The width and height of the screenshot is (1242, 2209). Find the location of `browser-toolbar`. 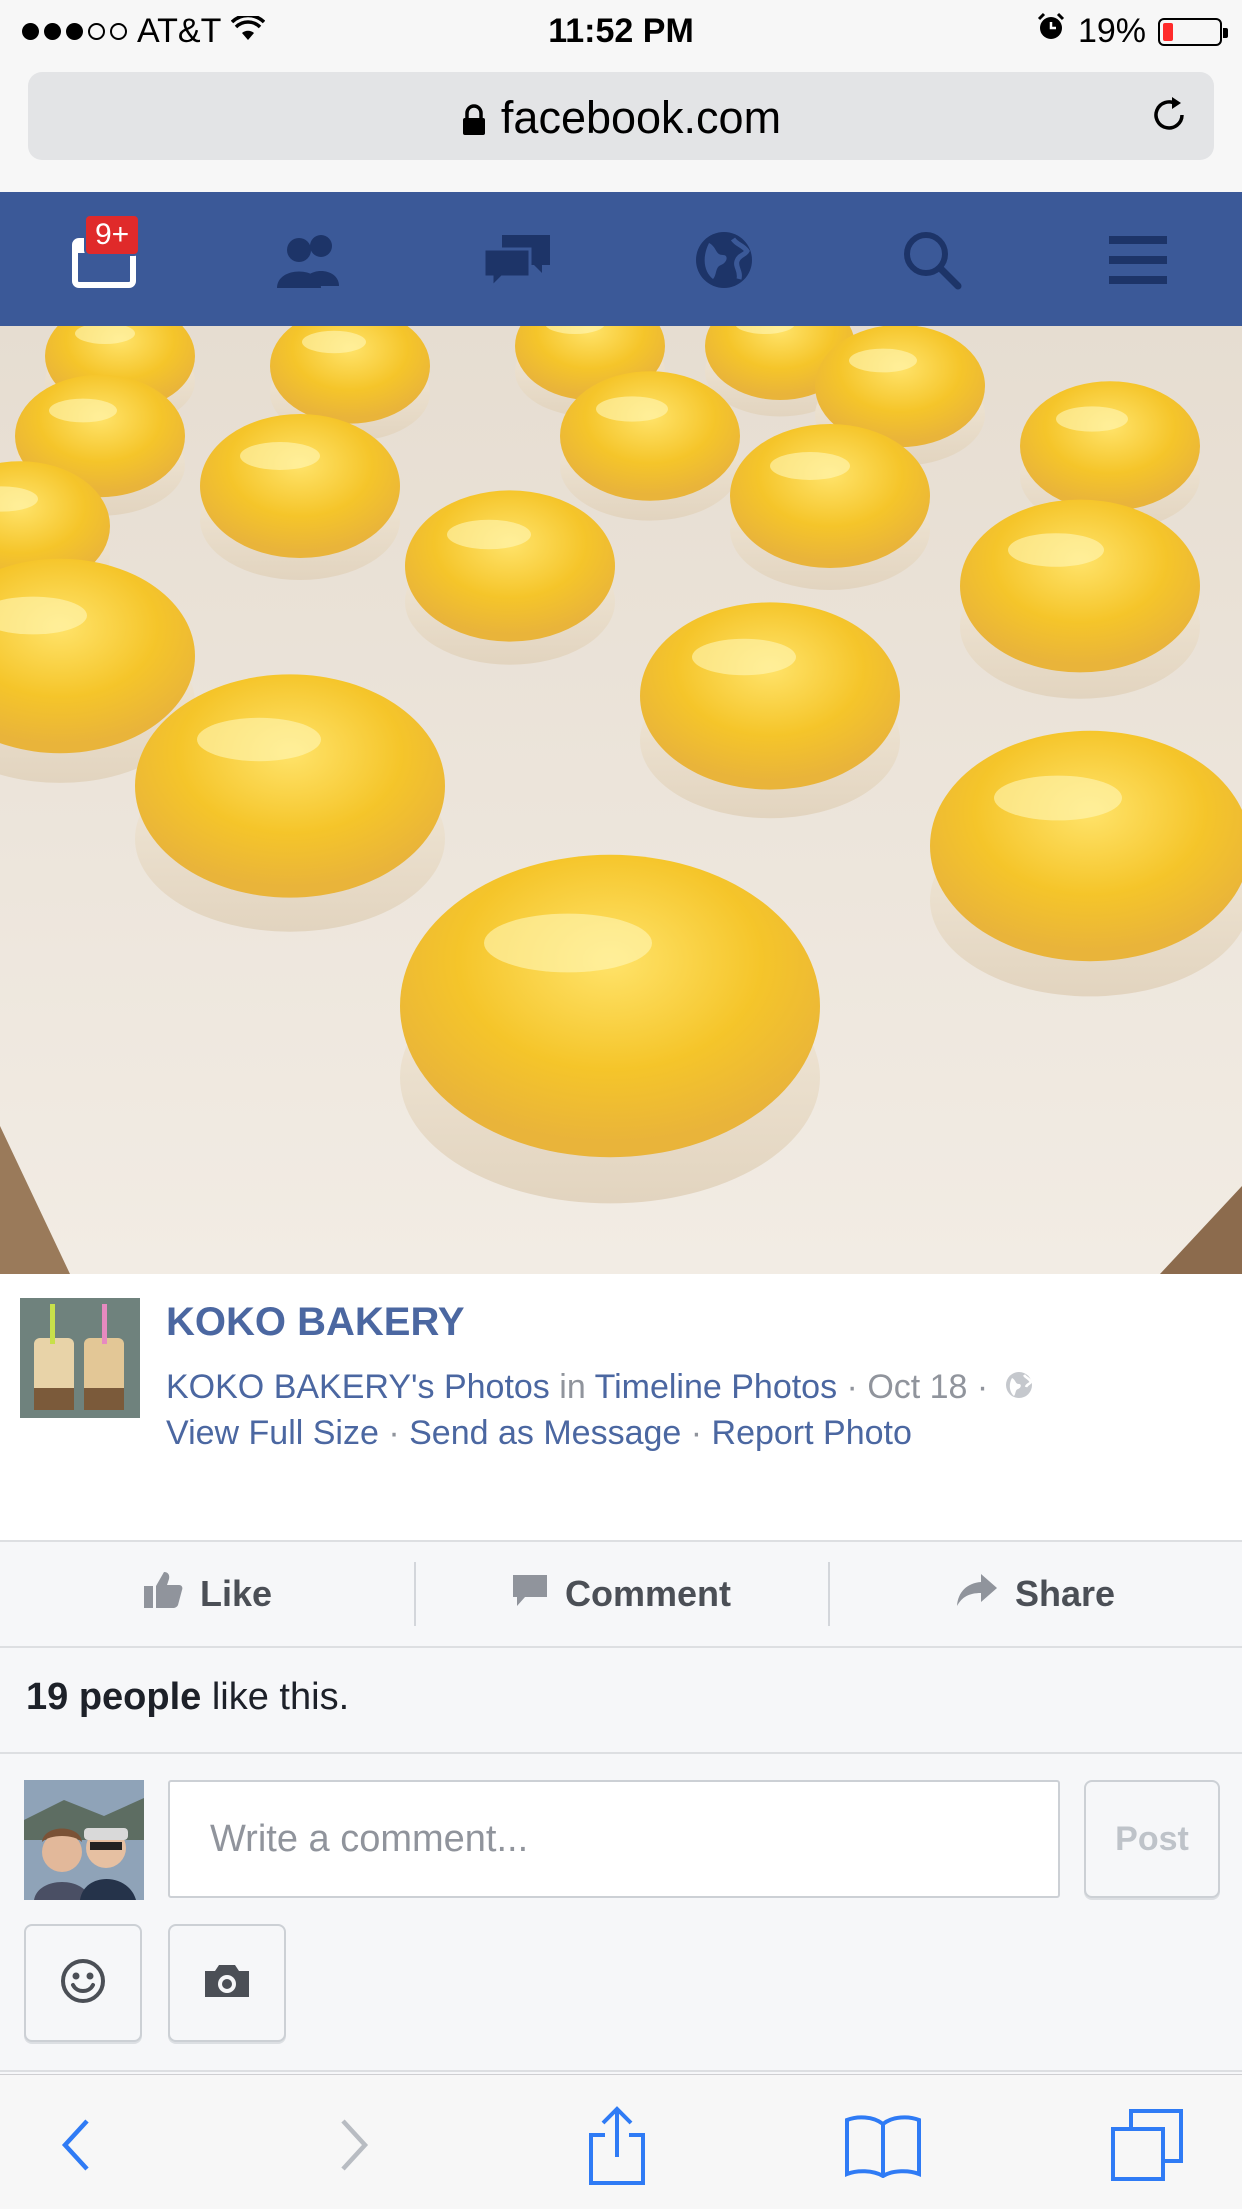

browser-toolbar is located at coordinates (621, 2141).